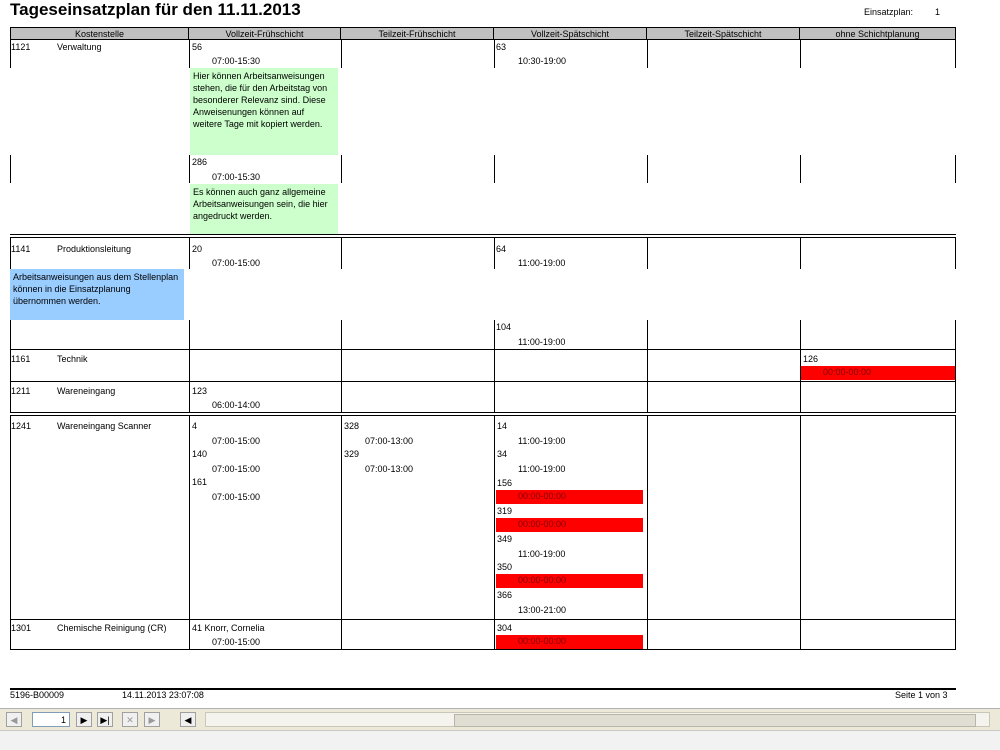  Describe the element at coordinates (79, 47) in the screenshot. I see `cost-center-name: Verwaltung` at that location.